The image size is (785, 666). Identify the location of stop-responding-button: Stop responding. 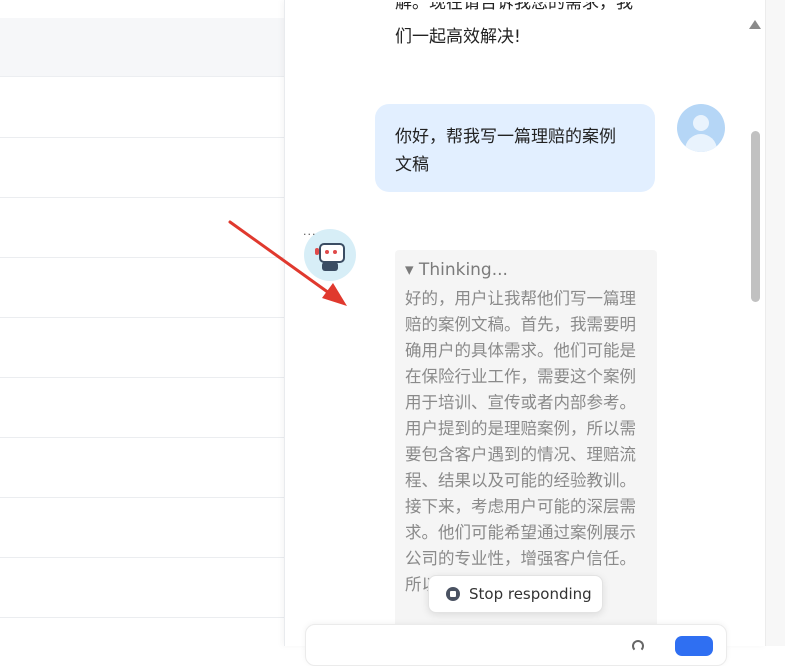
(515, 594).